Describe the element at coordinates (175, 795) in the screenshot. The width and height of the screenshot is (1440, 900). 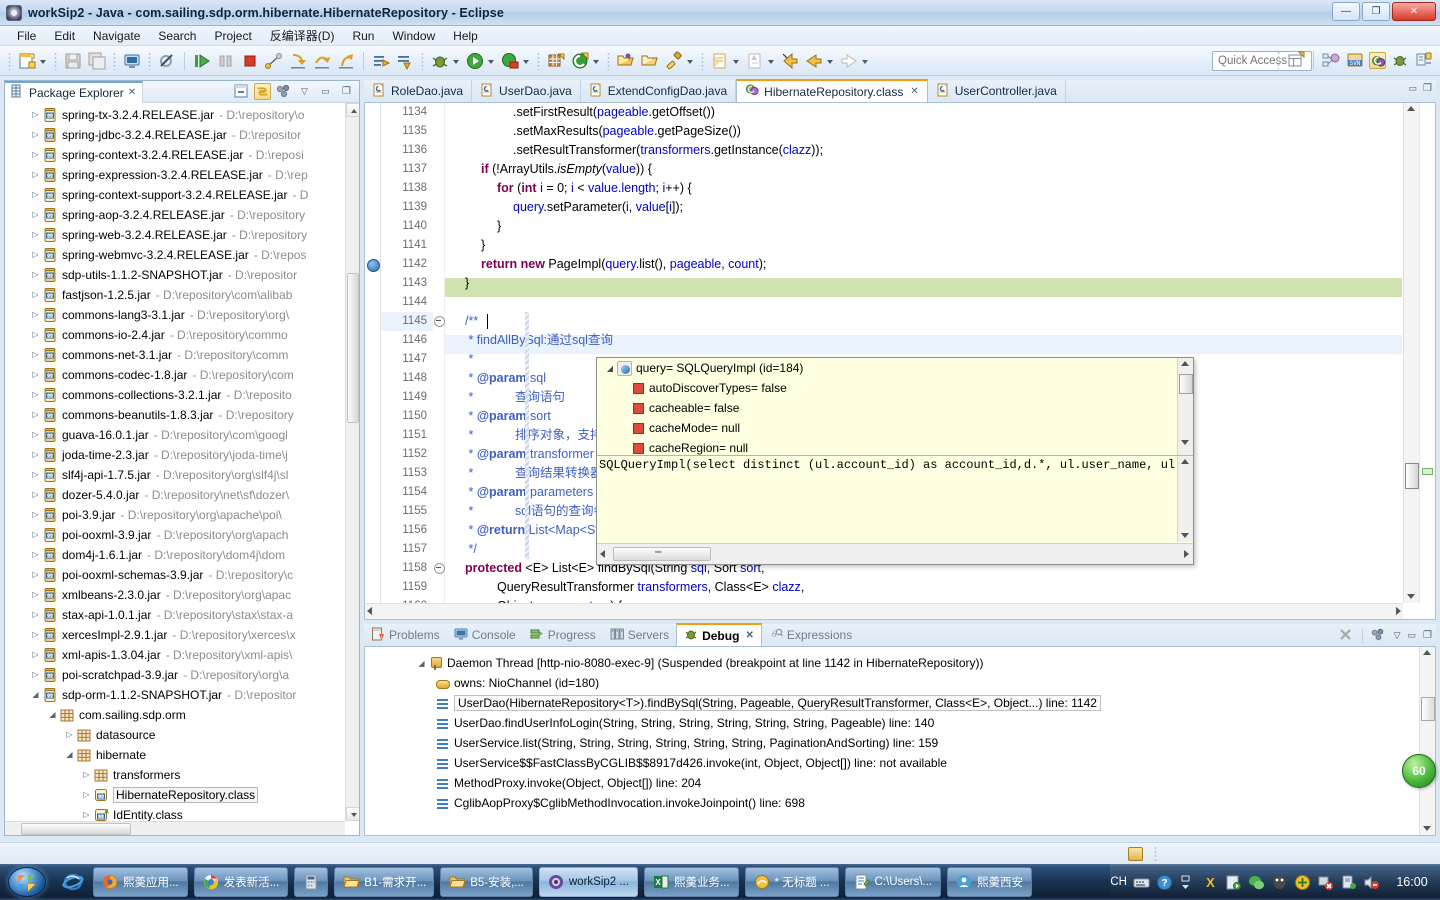
I see `package-explorer-item: ▷ 010 HibernateRepository.class` at that location.